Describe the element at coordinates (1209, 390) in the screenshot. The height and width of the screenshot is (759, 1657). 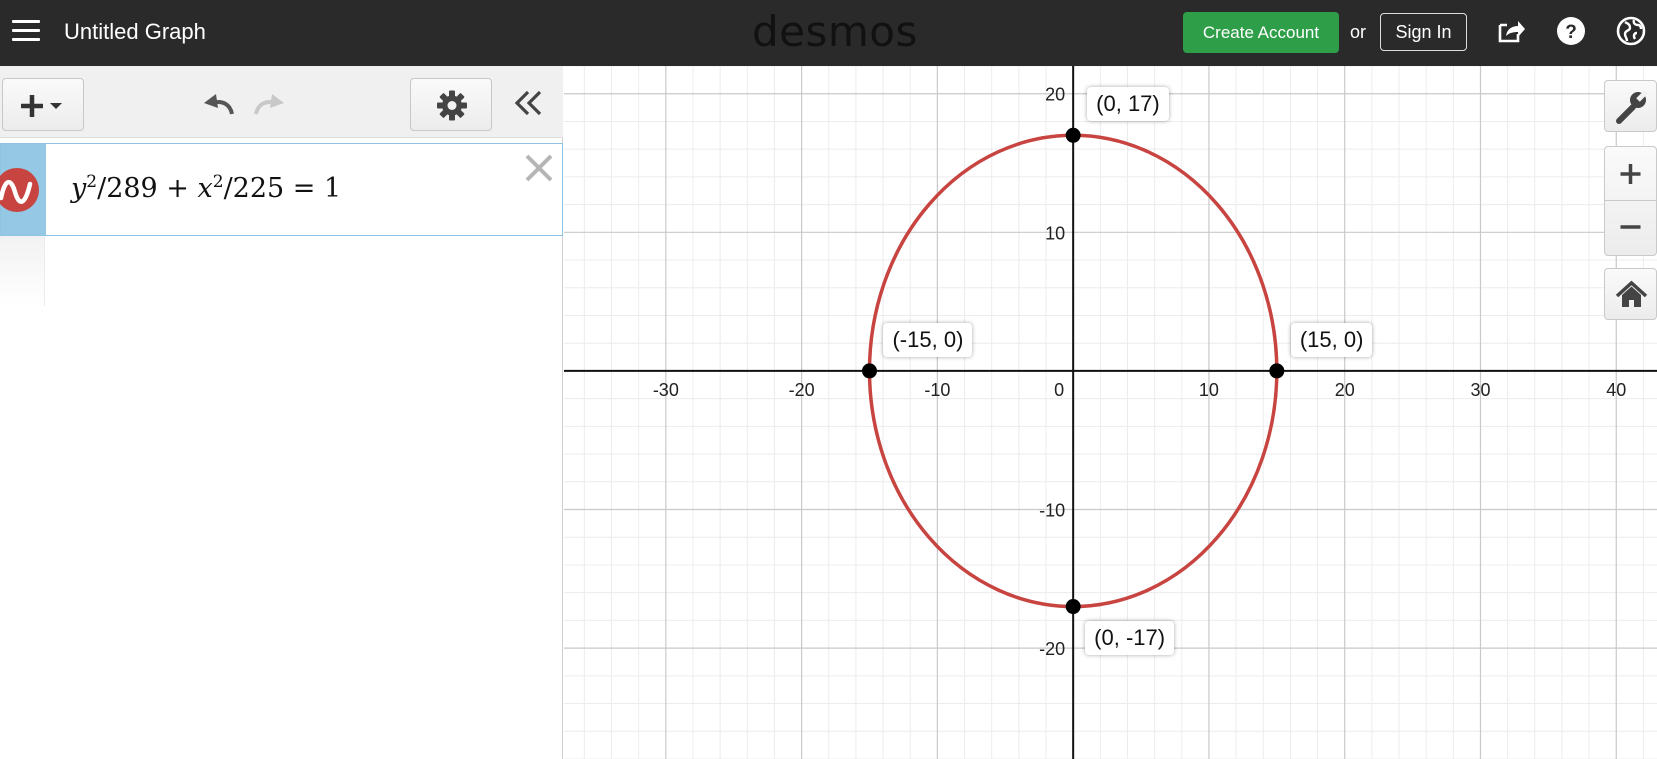
I see `x-tick-label: 10` at that location.